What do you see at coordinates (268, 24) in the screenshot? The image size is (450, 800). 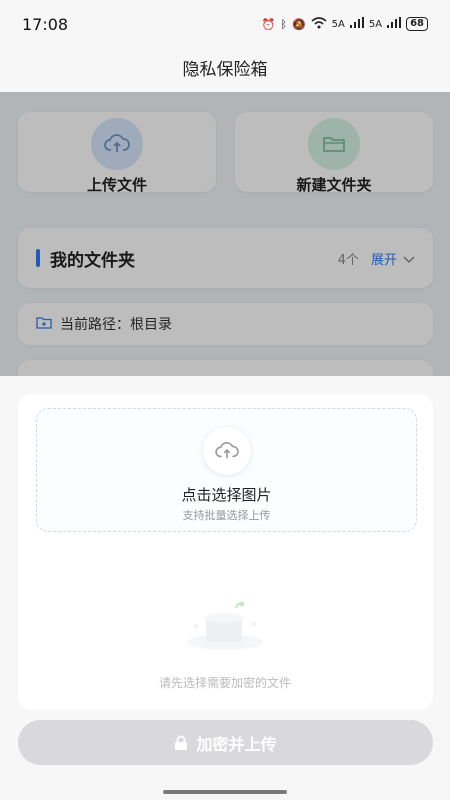 I see `alarm-icon: ⏰` at bounding box center [268, 24].